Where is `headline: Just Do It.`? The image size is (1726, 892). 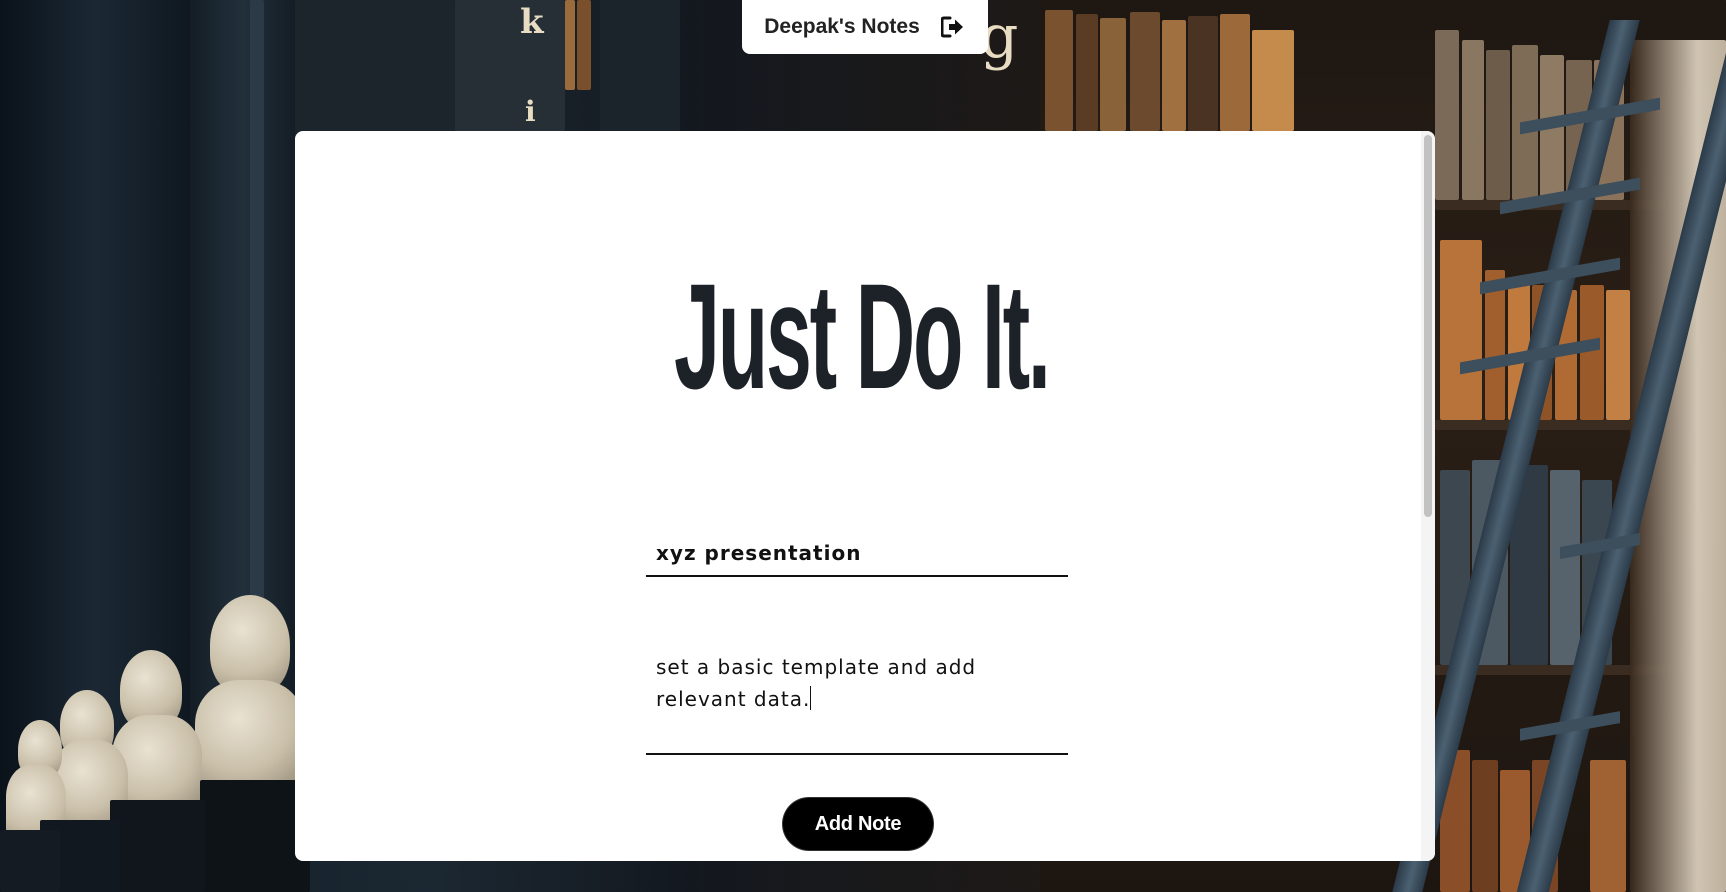
headline: Just Do It. is located at coordinates (862, 336).